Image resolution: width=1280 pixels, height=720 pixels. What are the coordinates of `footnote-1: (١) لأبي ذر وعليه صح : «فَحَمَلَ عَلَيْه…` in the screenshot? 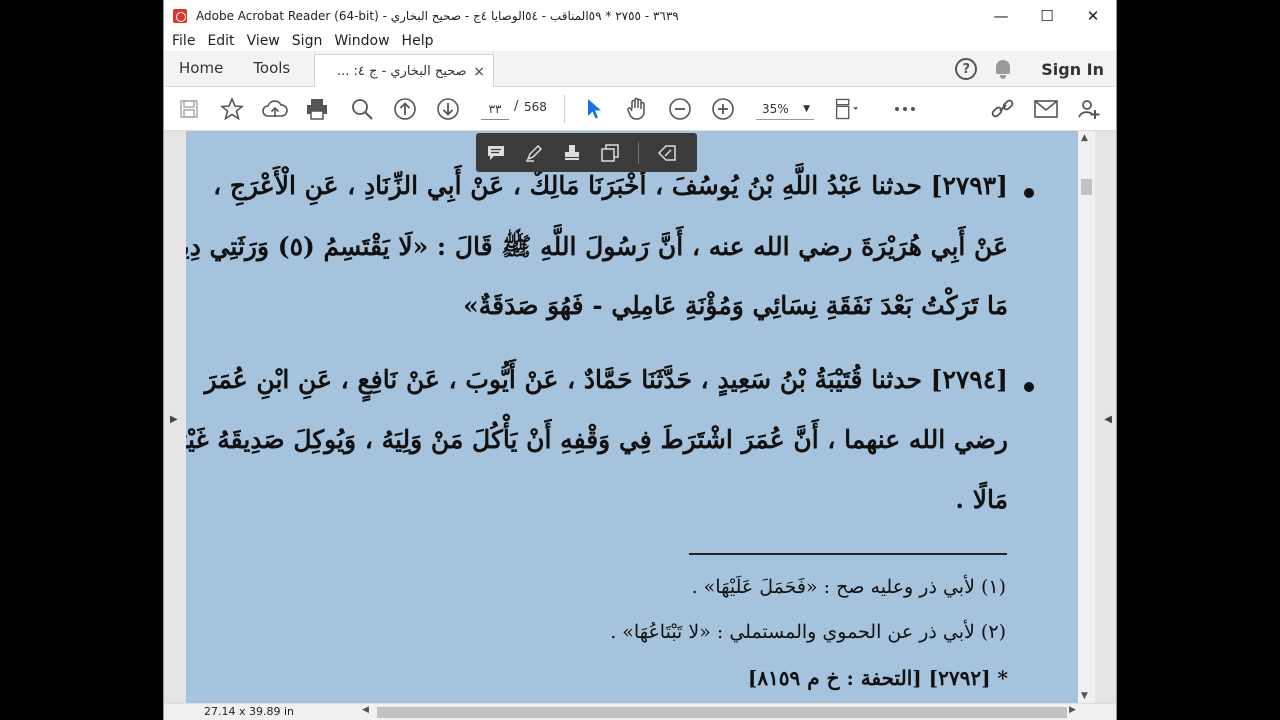 It's located at (848, 587).